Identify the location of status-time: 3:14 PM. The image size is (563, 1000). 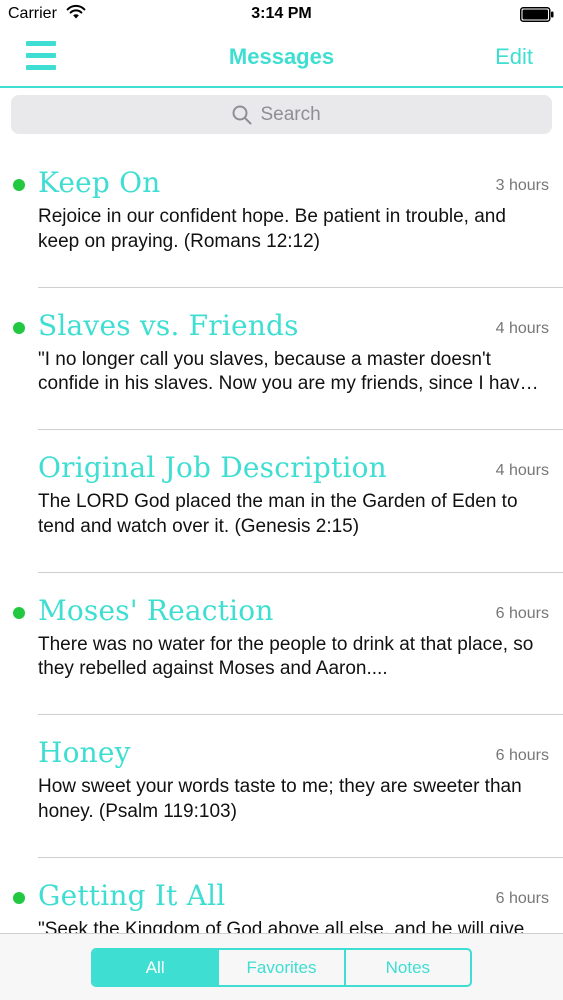
(281, 13).